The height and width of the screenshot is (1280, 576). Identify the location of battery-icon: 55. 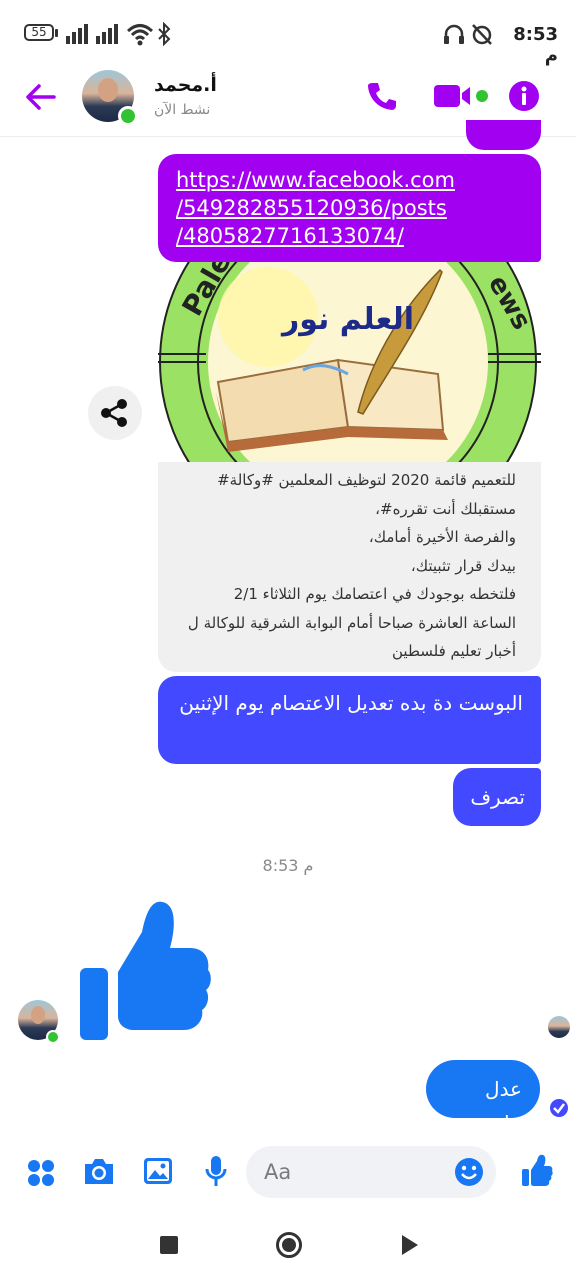
(39, 32).